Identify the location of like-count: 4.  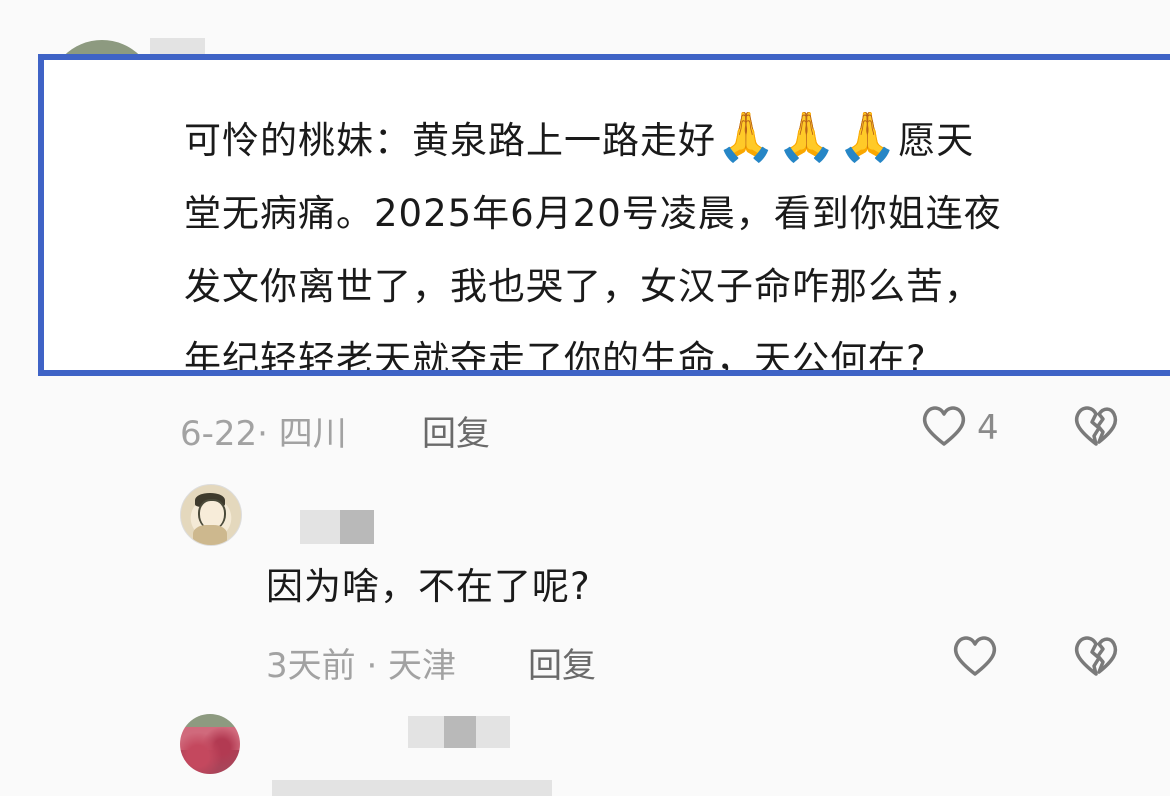
(988, 428).